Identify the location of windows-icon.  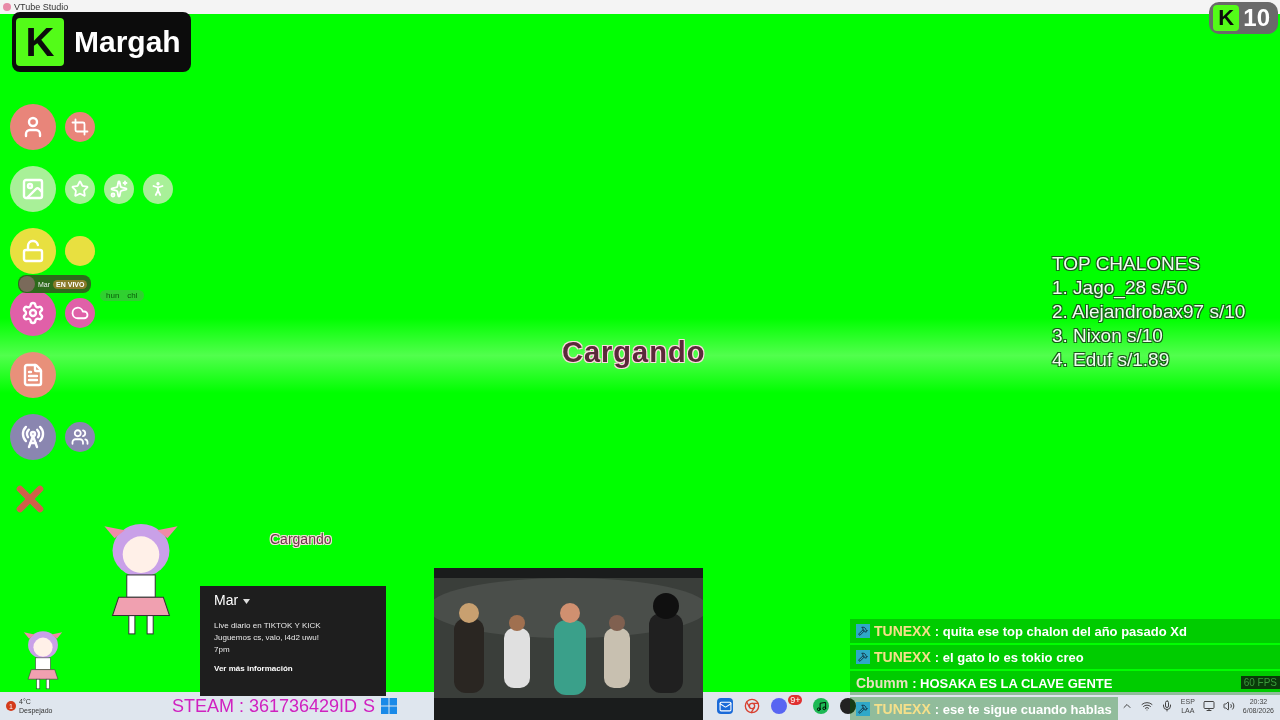
(389, 706).